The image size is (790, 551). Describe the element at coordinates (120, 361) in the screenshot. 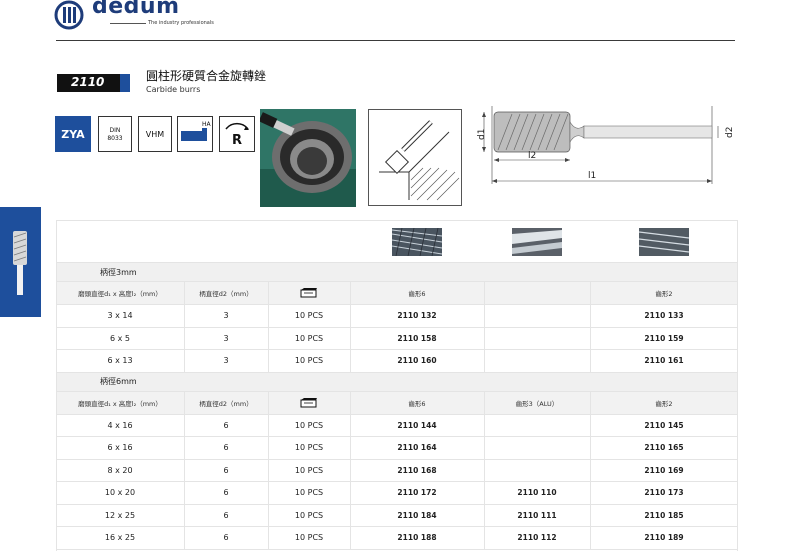

I see `cell-dimensions: 6 x 13` at that location.